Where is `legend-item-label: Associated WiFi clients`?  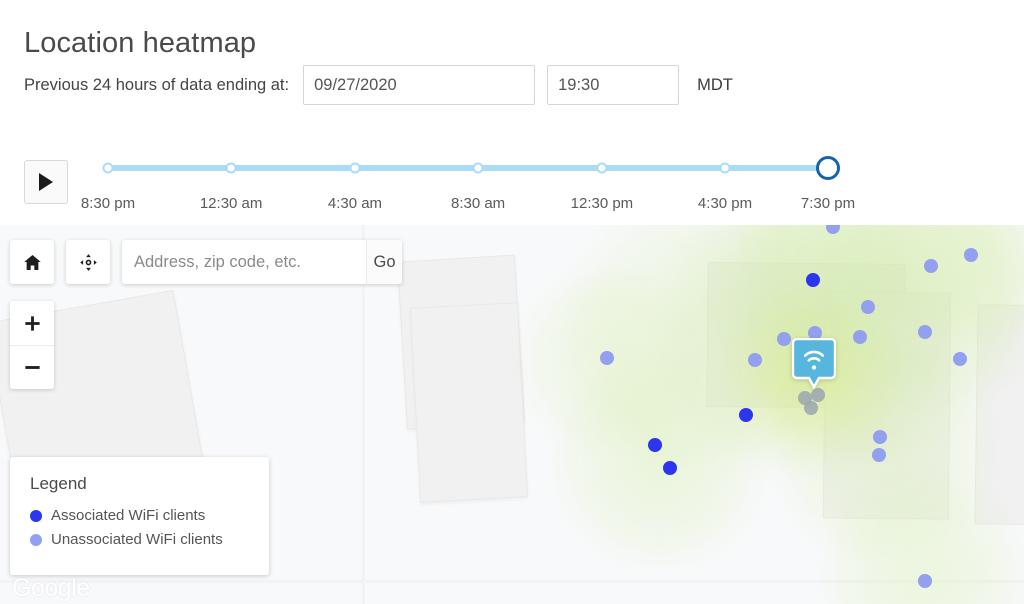 legend-item-label: Associated WiFi clients is located at coordinates (128, 515).